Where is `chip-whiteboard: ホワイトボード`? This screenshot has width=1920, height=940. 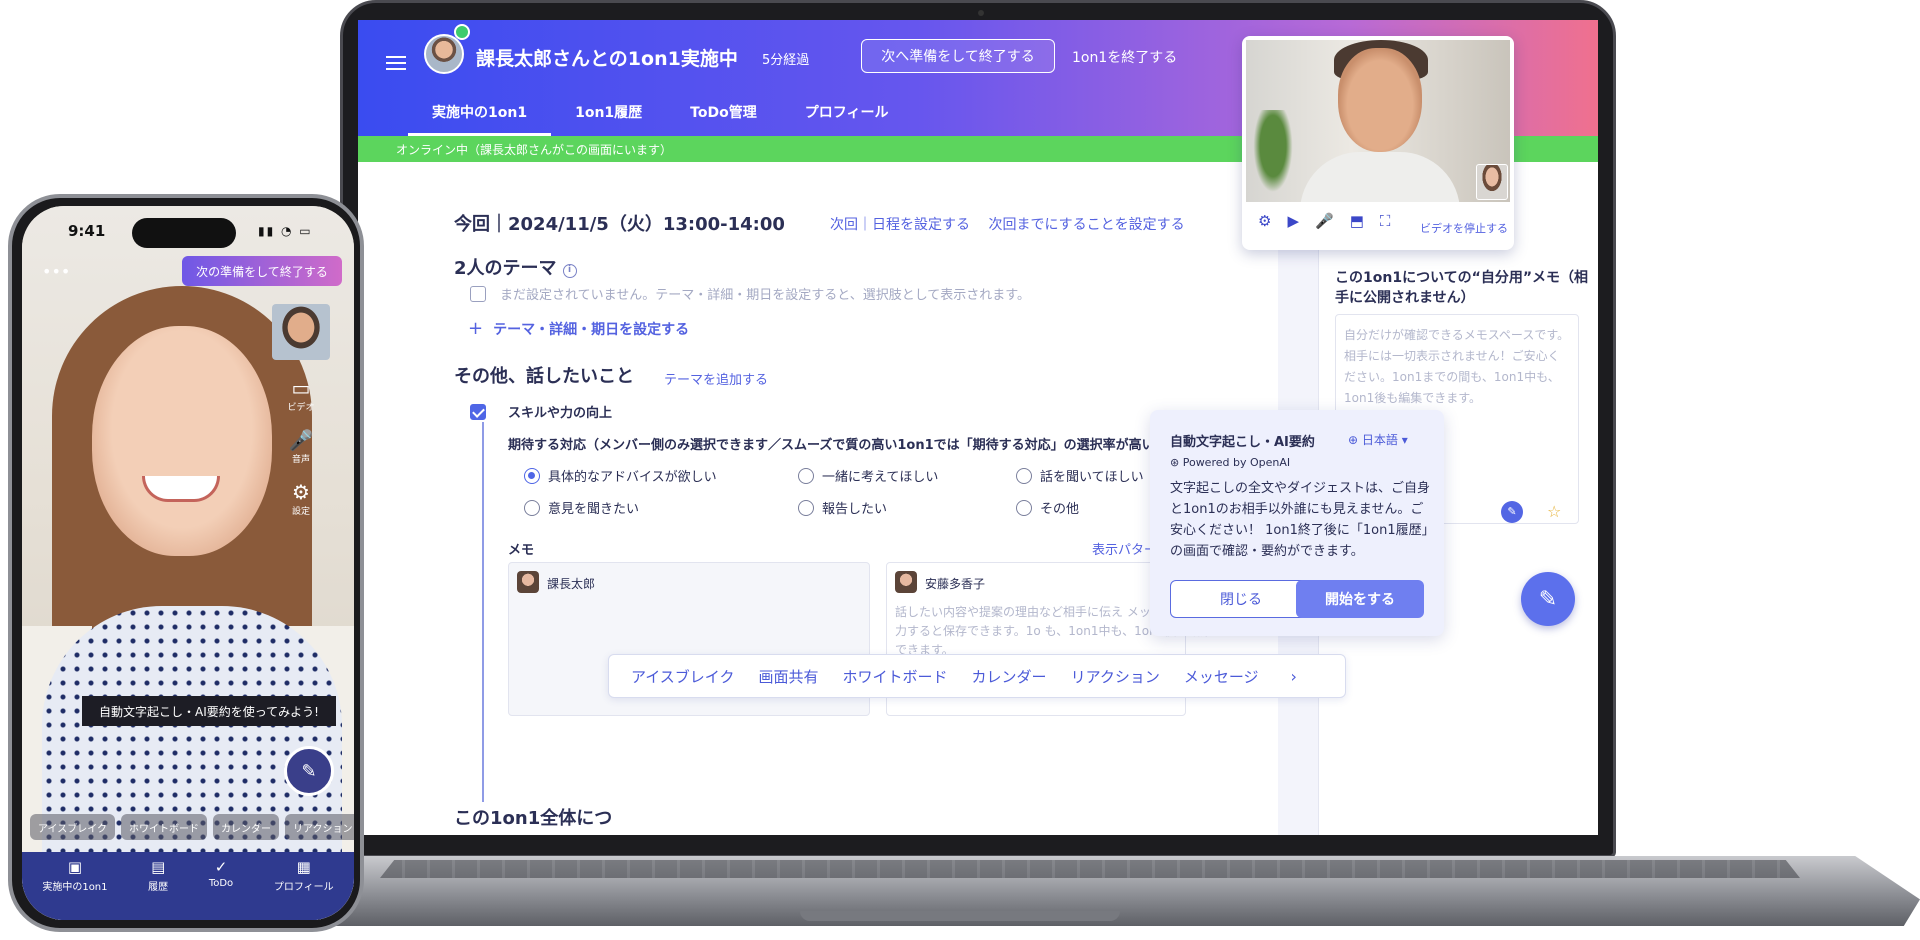
chip-whiteboard: ホワイトボード is located at coordinates (164, 827).